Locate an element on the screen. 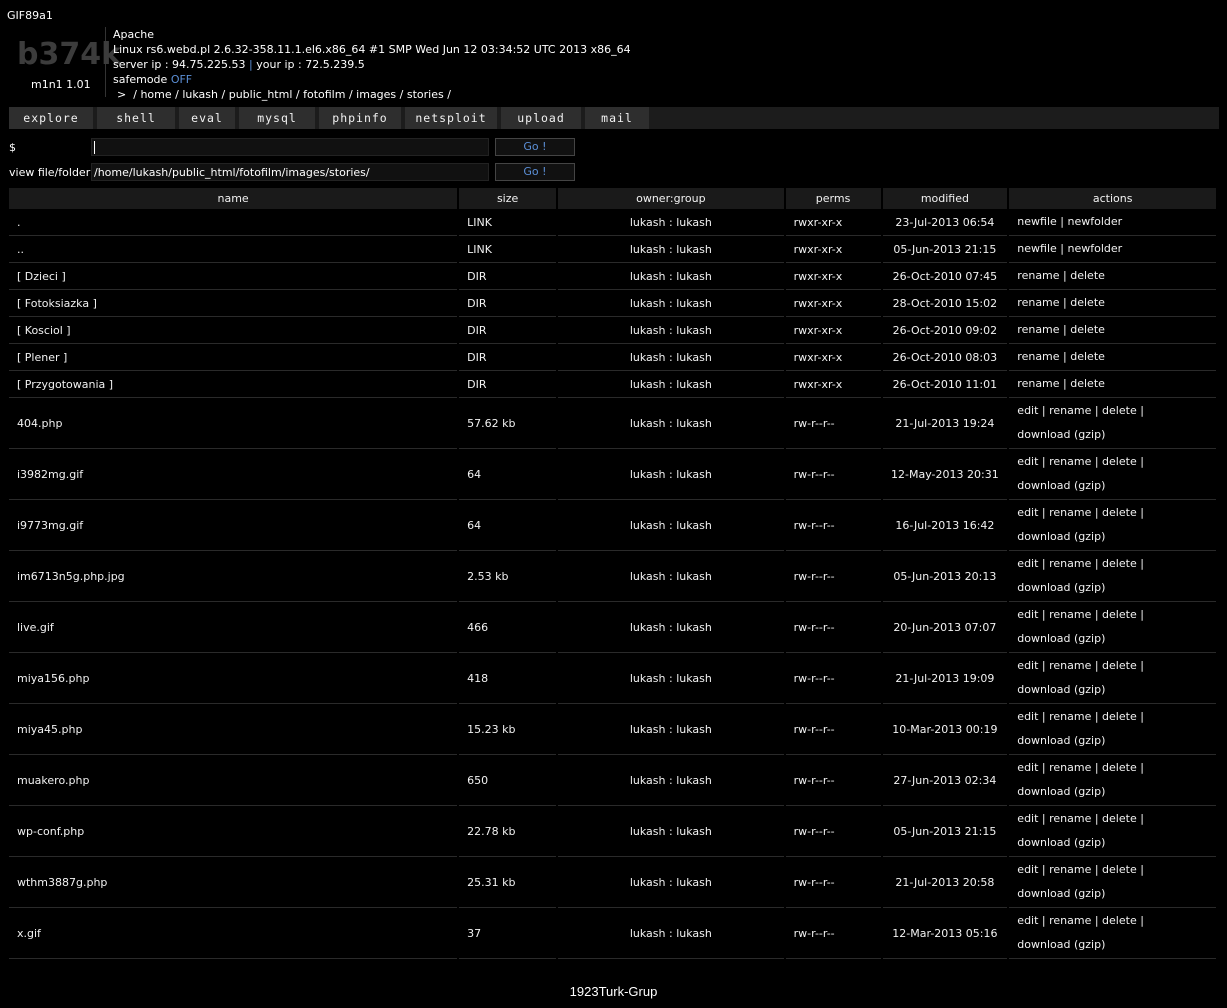  file-name: miya156.php is located at coordinates (233, 678).